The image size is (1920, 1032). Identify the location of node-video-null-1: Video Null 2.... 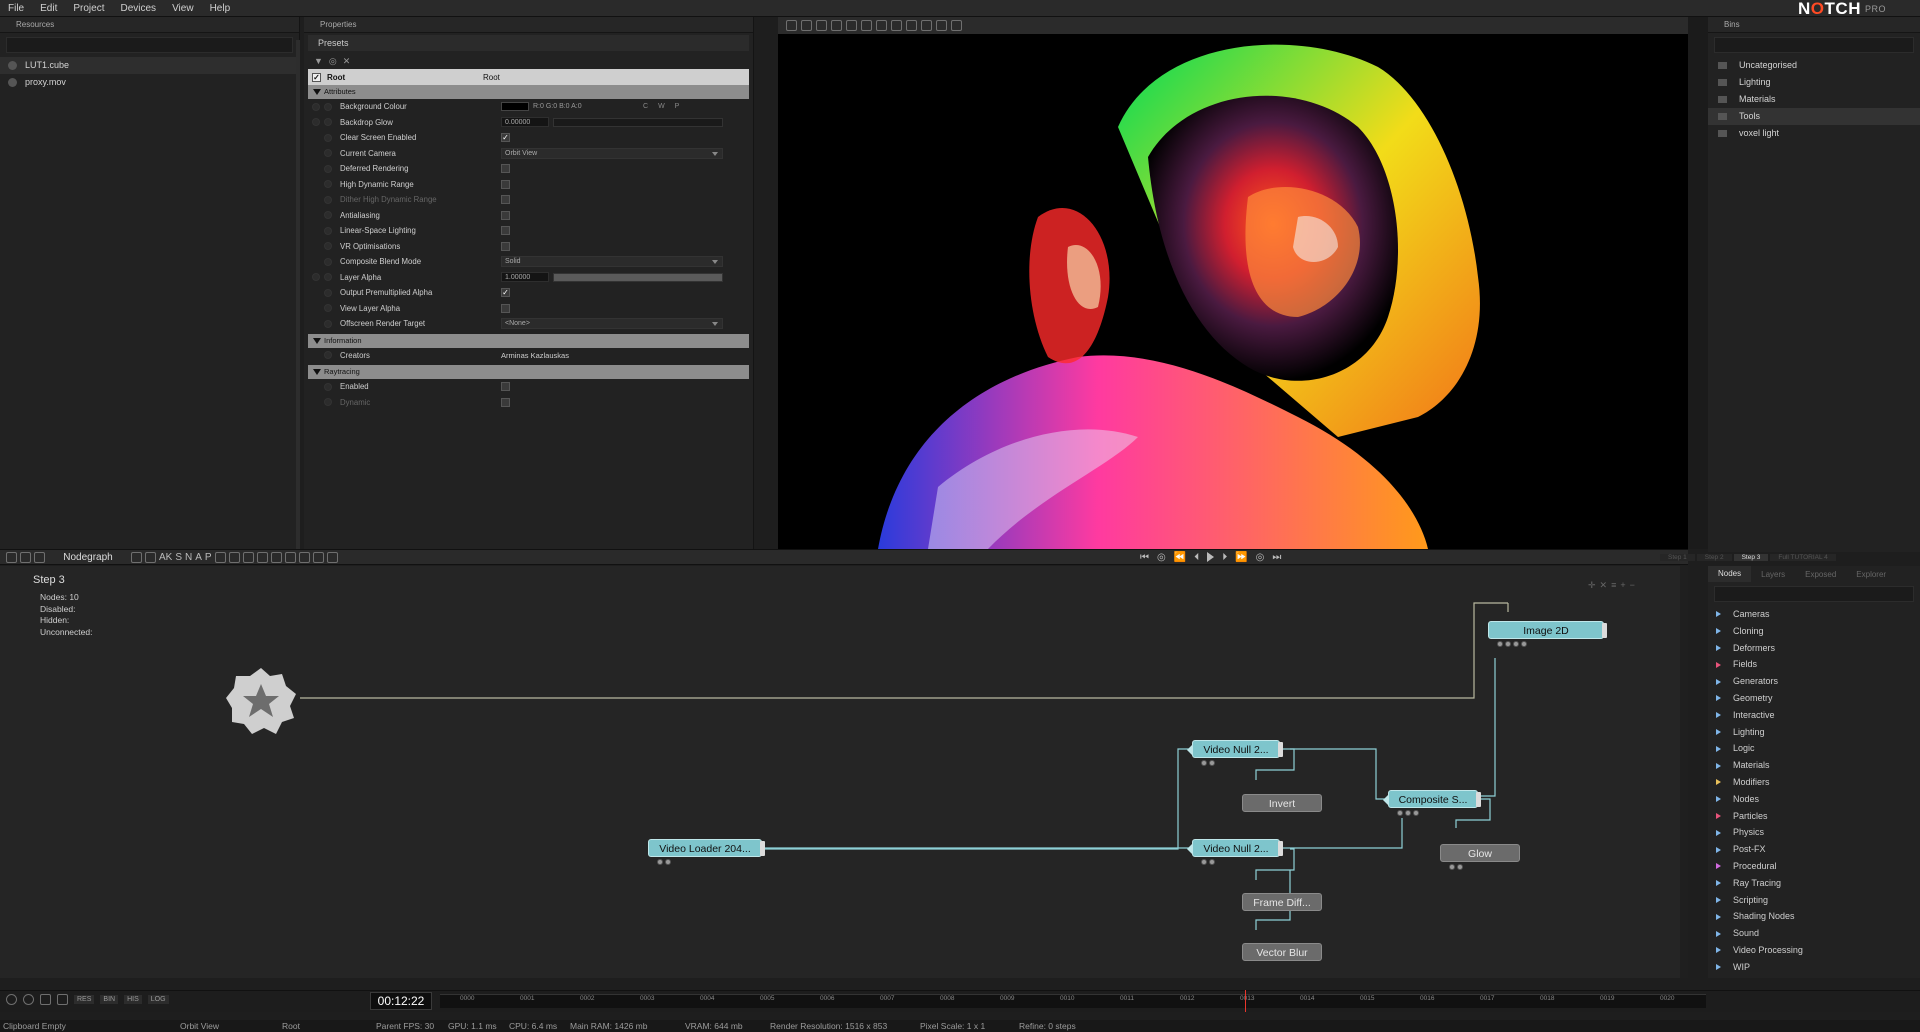
(1235, 753).